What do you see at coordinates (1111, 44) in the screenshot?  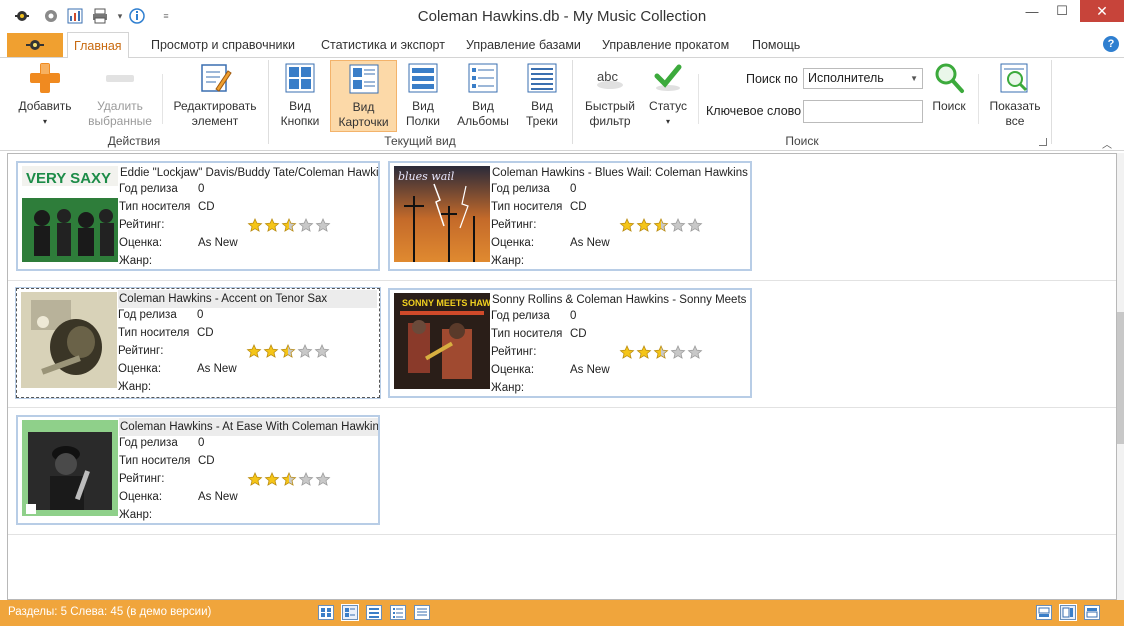 I see `help-icon: ?` at bounding box center [1111, 44].